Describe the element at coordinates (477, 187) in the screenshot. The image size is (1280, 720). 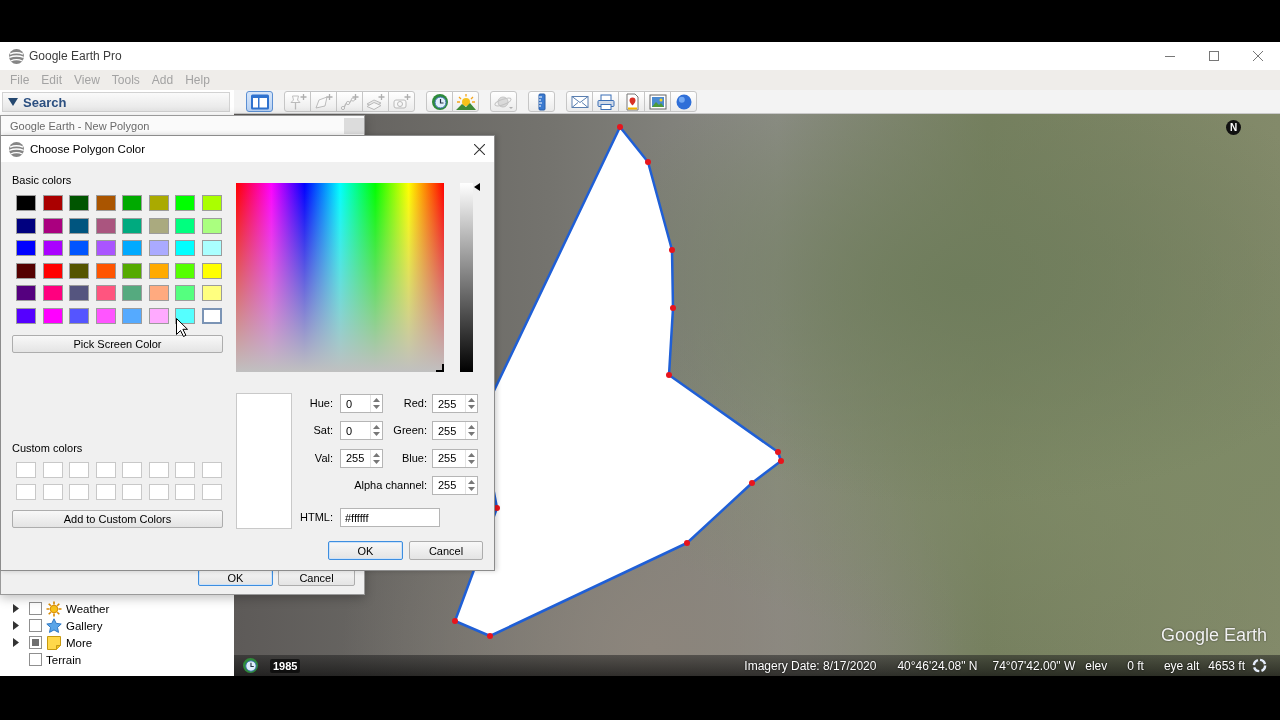
I see `slider-handle` at that location.